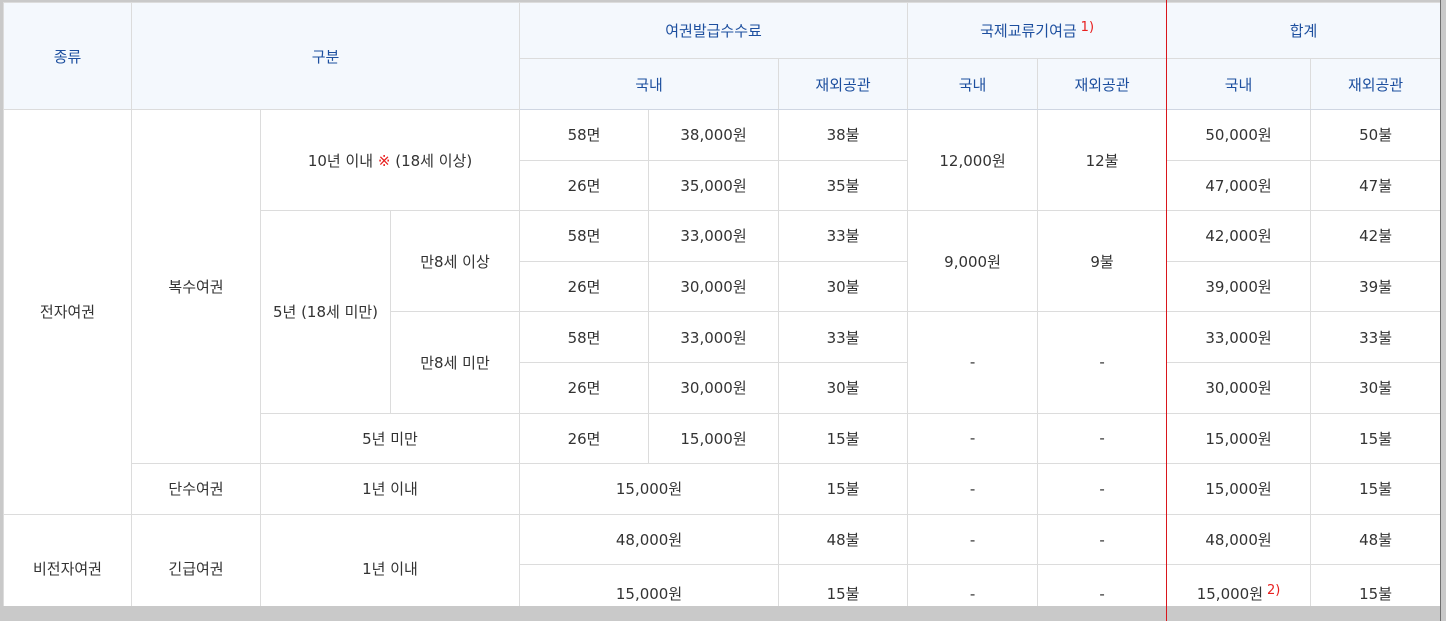 The width and height of the screenshot is (1446, 621). Describe the element at coordinates (196, 559) in the screenshot. I see `type-emergency: 긴급여권` at that location.